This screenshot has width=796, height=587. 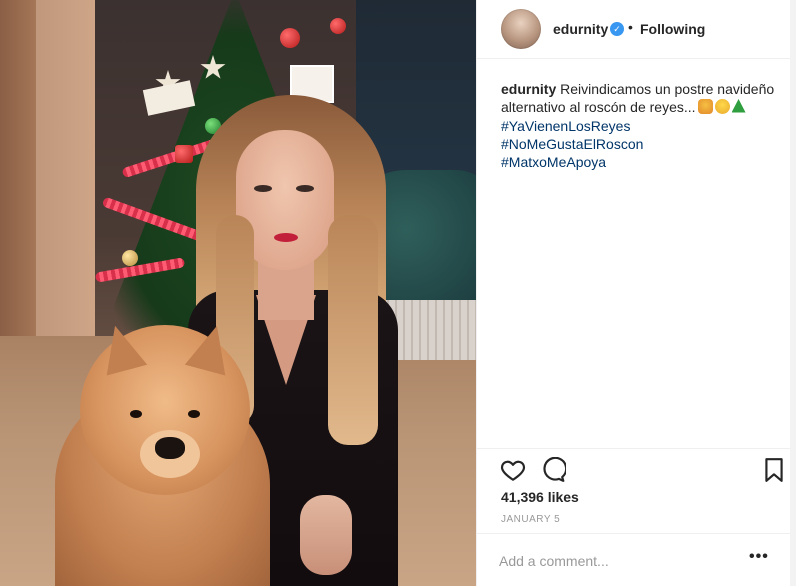 What do you see at coordinates (165, 410) in the screenshot?
I see `dog-head` at bounding box center [165, 410].